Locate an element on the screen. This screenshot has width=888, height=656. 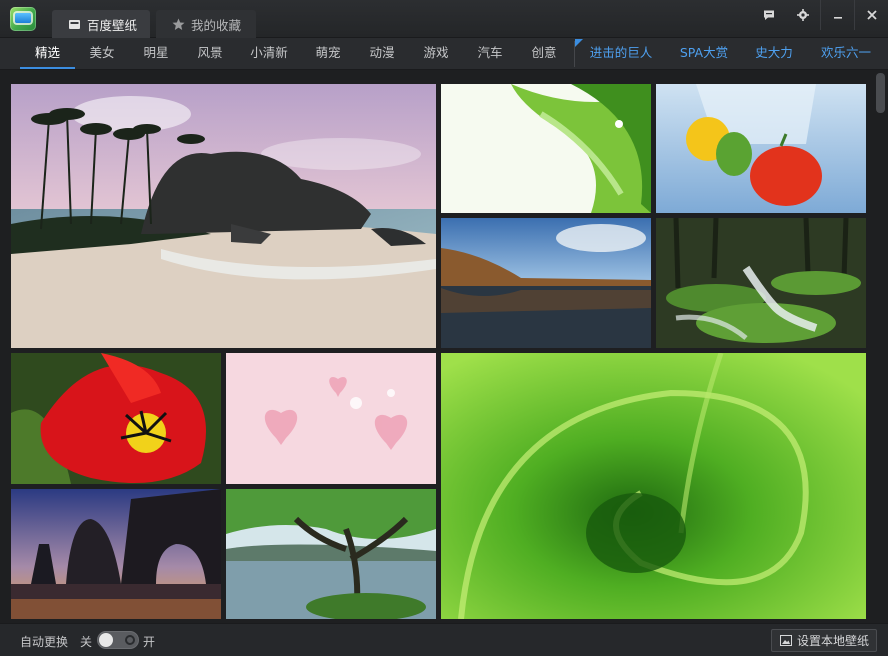
category-featured: 精选 is located at coordinates (47, 53).